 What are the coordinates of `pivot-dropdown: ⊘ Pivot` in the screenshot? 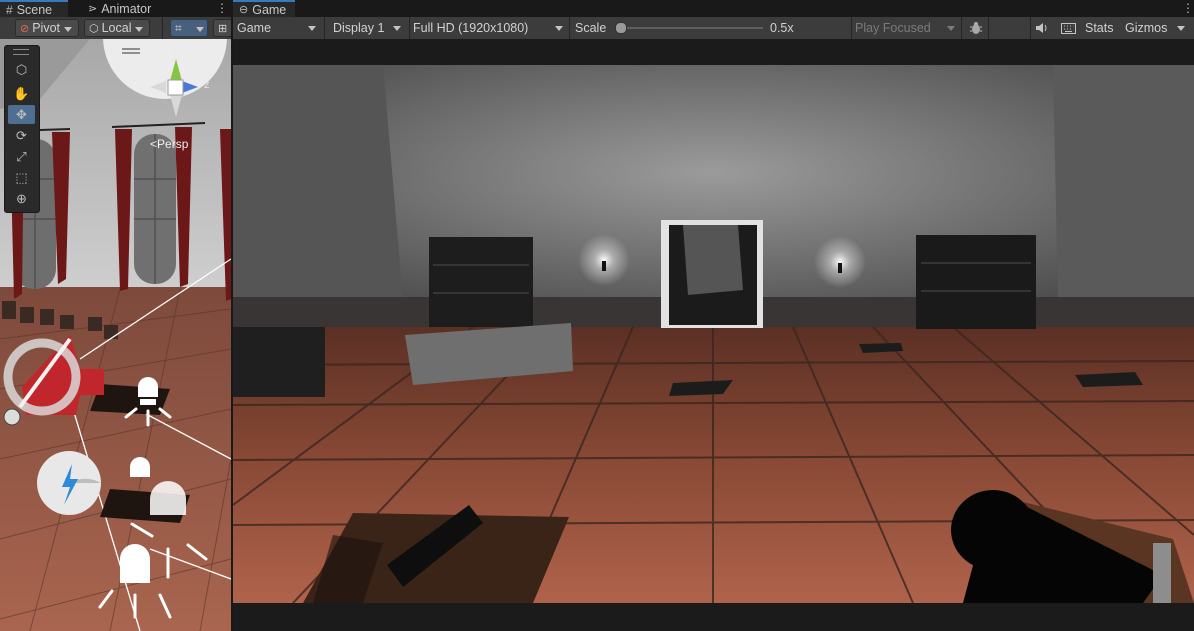 It's located at (47, 28).